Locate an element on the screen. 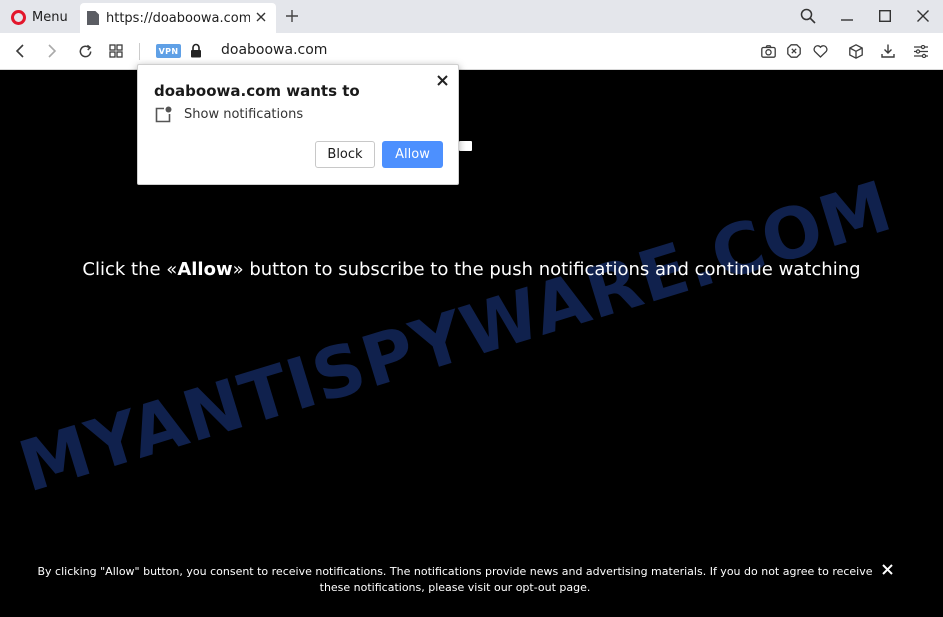 The image size is (943, 617). download-icon is located at coordinates (888, 51).